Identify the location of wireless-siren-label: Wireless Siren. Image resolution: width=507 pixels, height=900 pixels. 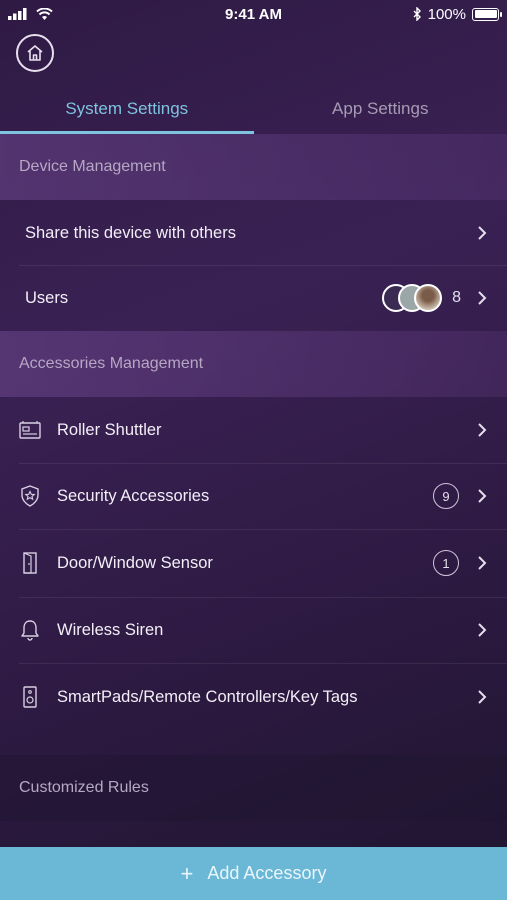
(110, 629).